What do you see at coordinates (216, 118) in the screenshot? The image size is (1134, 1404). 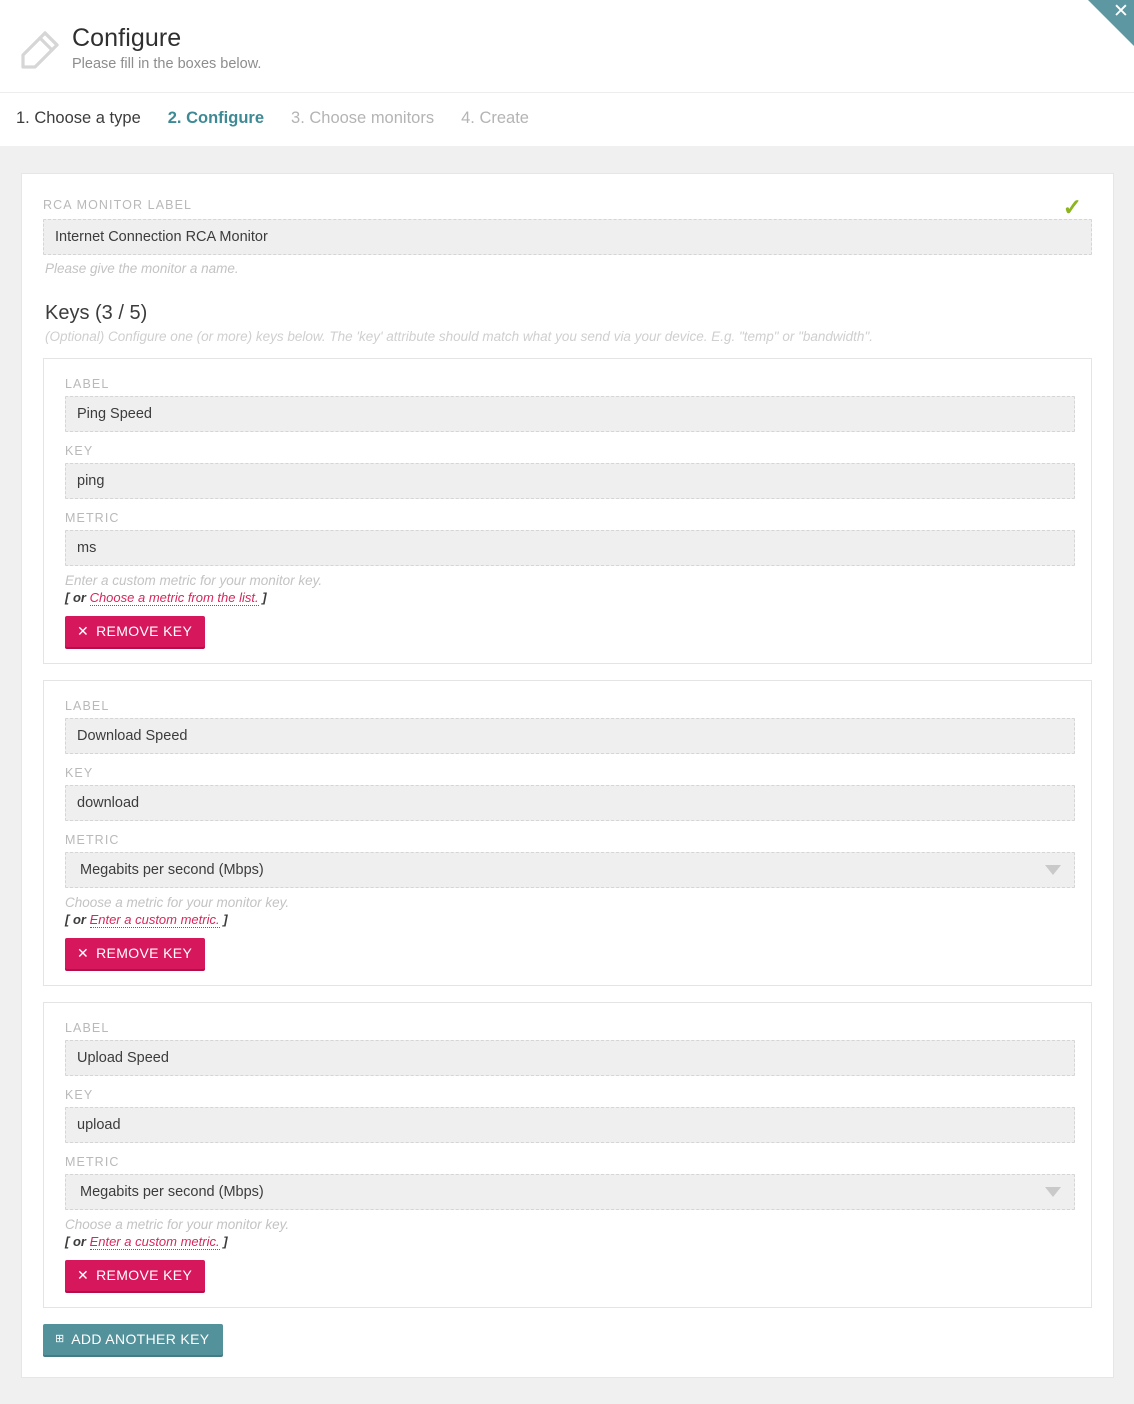 I see `step-configure: 2. Configure` at bounding box center [216, 118].